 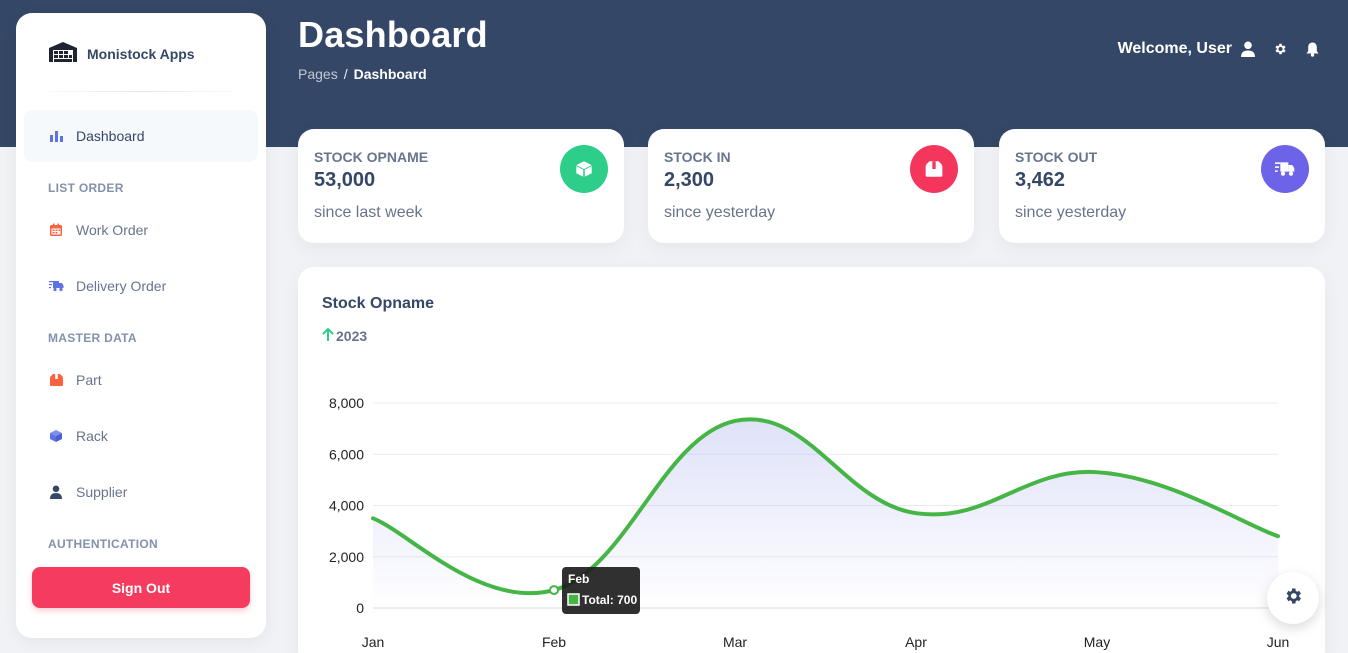 I want to click on y-tick-label: 4,000, so click(x=346, y=506).